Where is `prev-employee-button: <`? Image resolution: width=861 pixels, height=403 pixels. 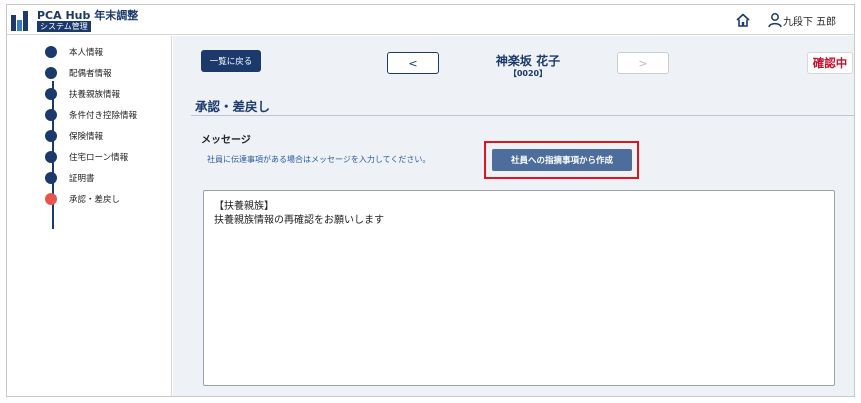
prev-employee-button: < is located at coordinates (413, 63).